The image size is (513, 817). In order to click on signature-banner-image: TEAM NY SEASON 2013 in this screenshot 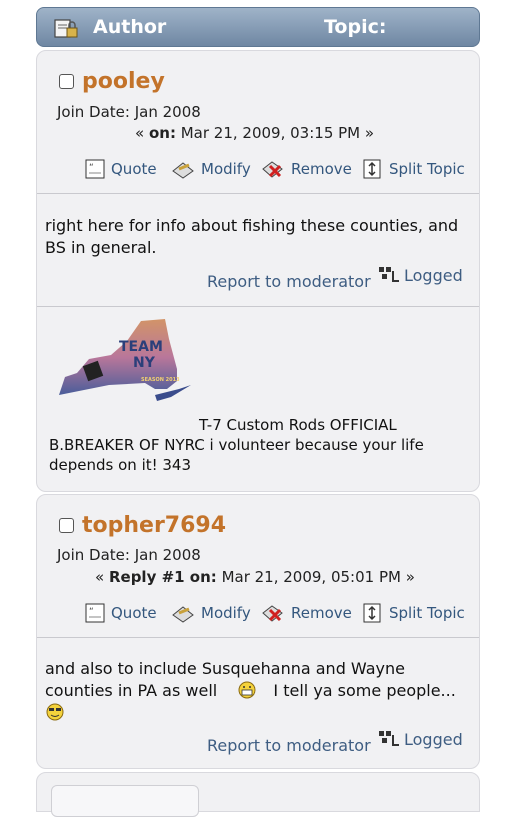, I will do `click(125, 360)`.